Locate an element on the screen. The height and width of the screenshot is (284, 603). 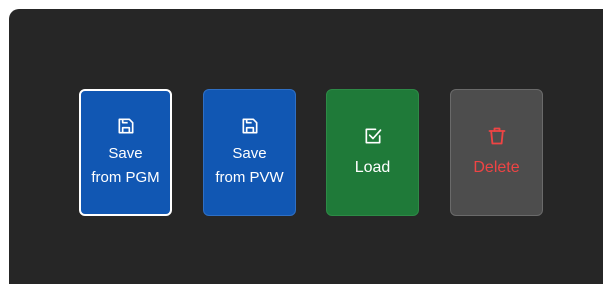
delete-button: Delete is located at coordinates (496, 152).